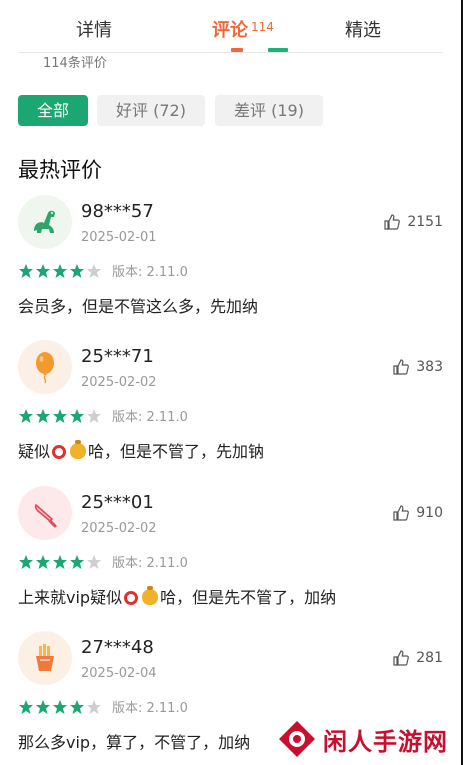 The height and width of the screenshot is (765, 463). Describe the element at coordinates (60, 170) in the screenshot. I see `section-title: 最热评价` at that location.